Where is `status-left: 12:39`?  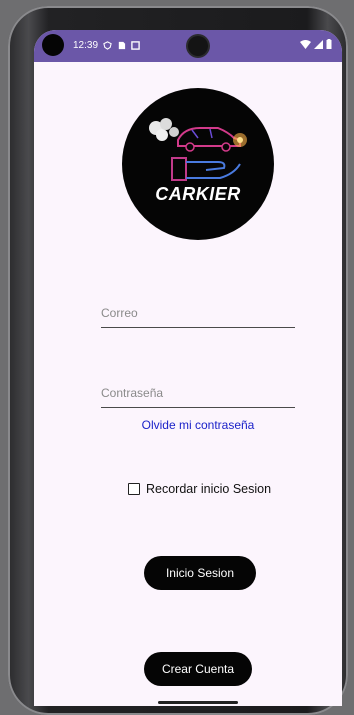 status-left: 12:39 is located at coordinates (91, 45).